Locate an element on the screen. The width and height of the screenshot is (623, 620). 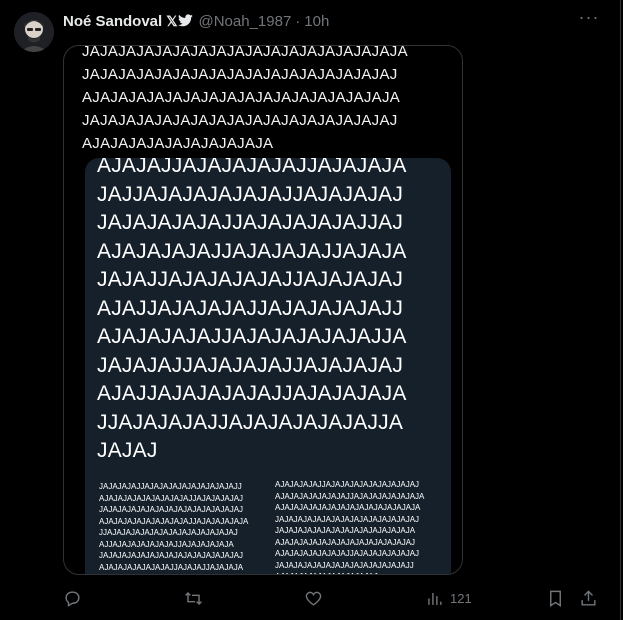
text-line: AJAJAJAJAJAJAJAJAJAJJAJAJAJAJAJA is located at coordinates (174, 521).